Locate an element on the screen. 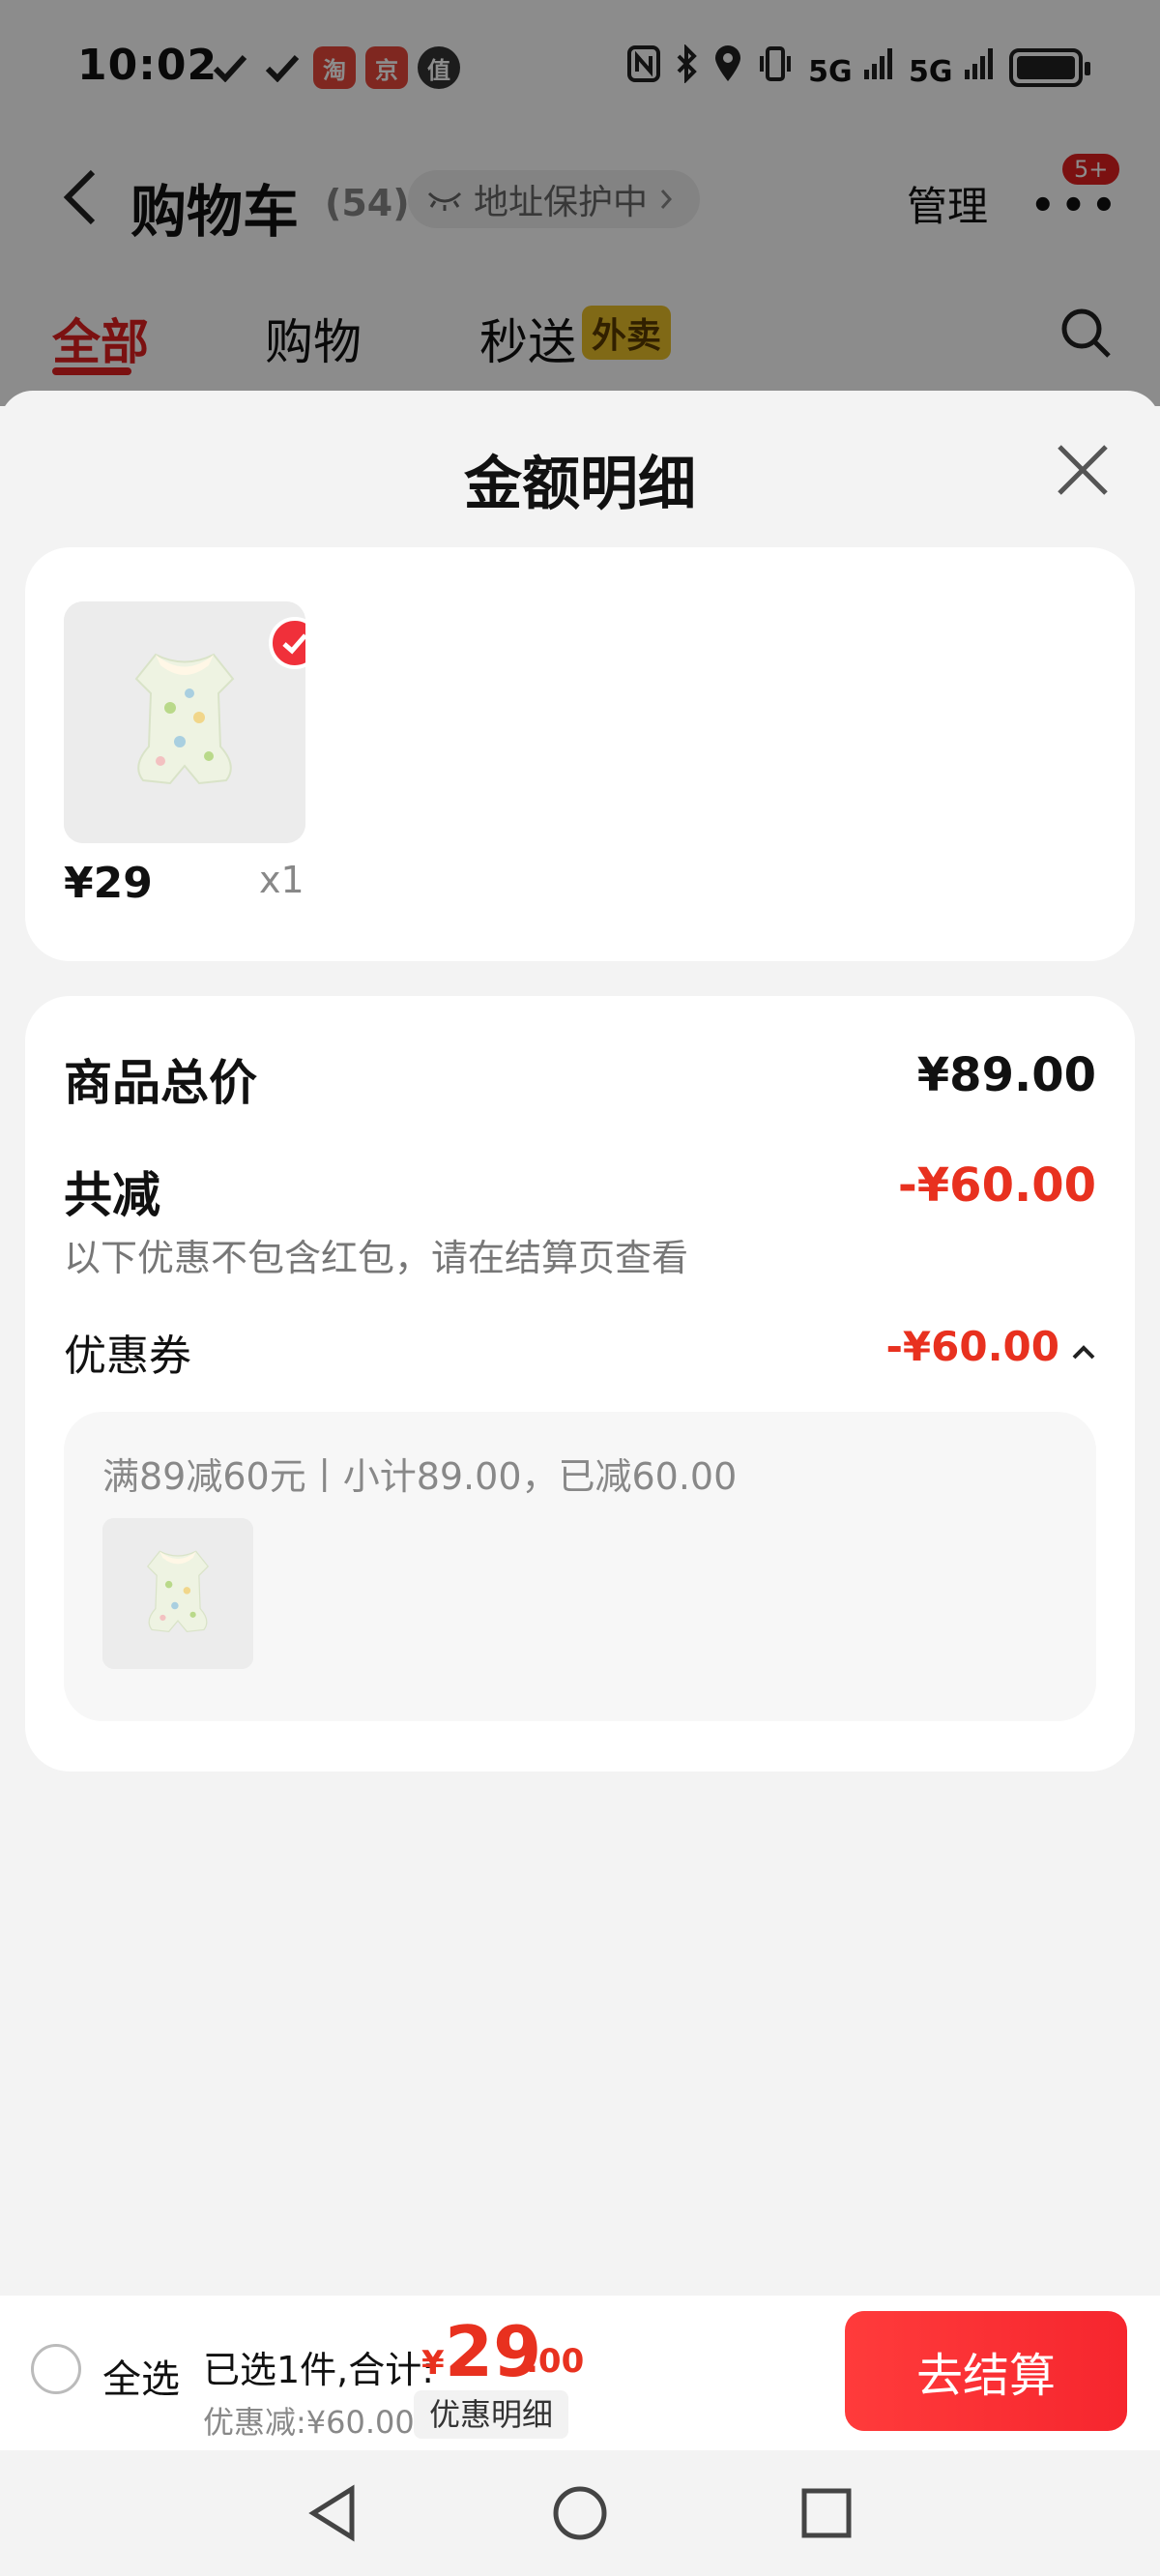  reduce-label: 共减 is located at coordinates (112, 1195).